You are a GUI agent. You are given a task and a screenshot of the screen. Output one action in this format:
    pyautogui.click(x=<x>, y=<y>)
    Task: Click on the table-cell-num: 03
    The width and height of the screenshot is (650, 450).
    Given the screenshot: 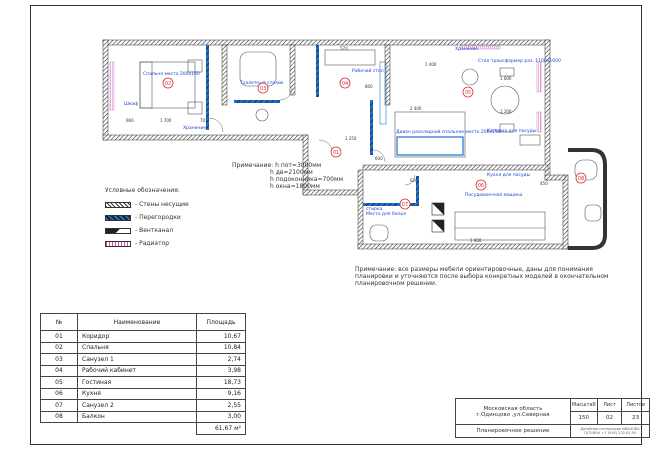 What is the action you would take?
    pyautogui.click(x=59, y=359)
    